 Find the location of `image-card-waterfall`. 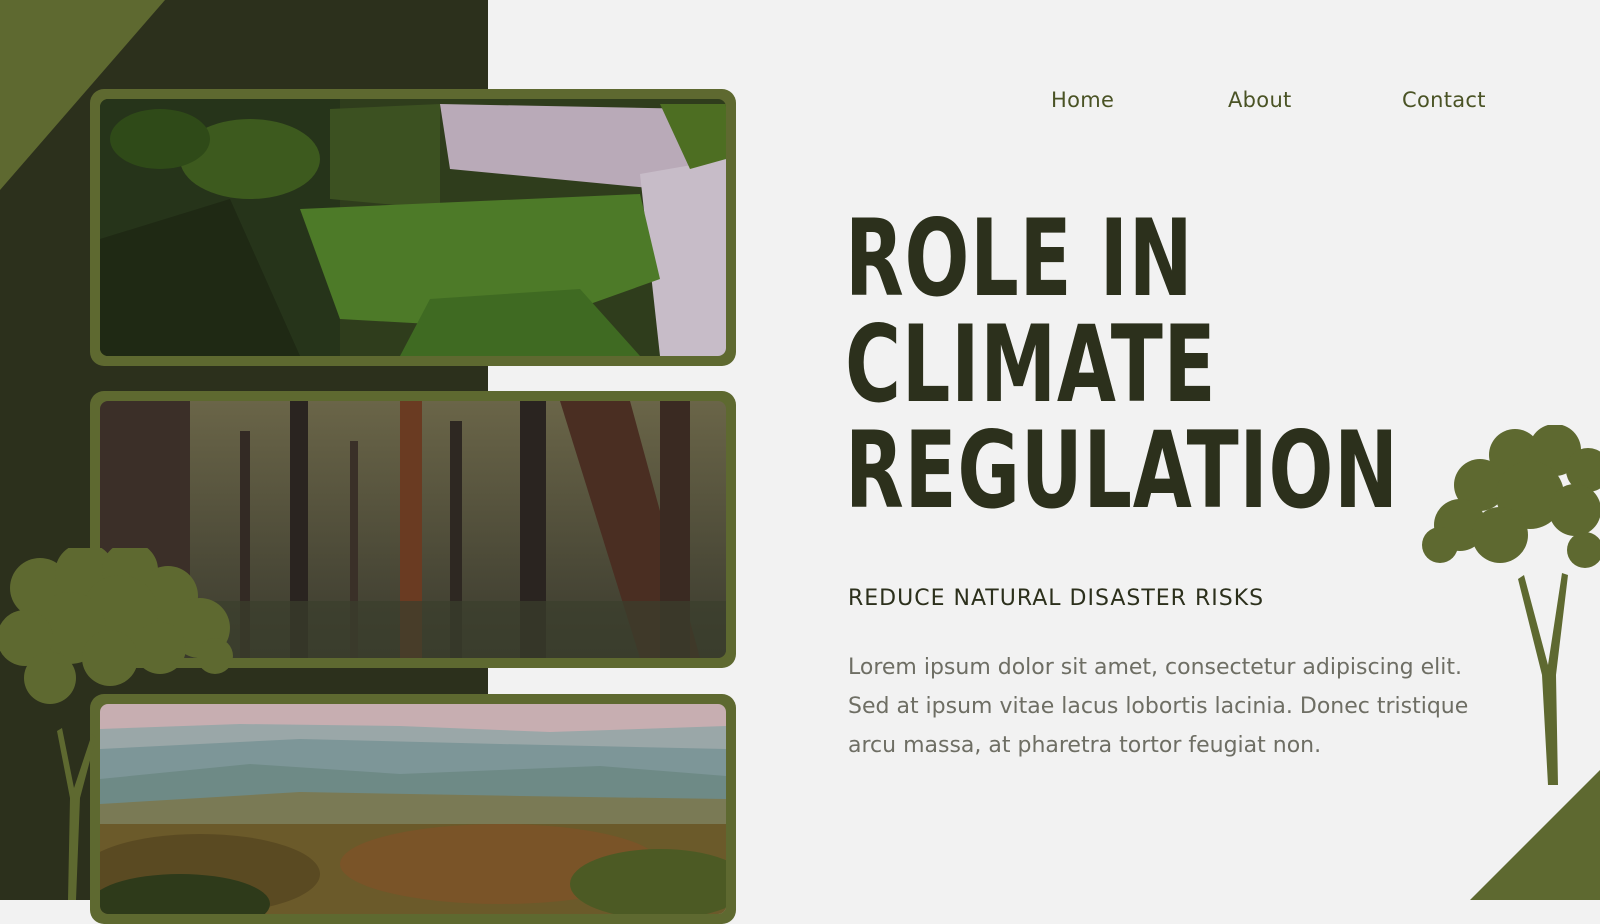

image-card-waterfall is located at coordinates (413, 227).